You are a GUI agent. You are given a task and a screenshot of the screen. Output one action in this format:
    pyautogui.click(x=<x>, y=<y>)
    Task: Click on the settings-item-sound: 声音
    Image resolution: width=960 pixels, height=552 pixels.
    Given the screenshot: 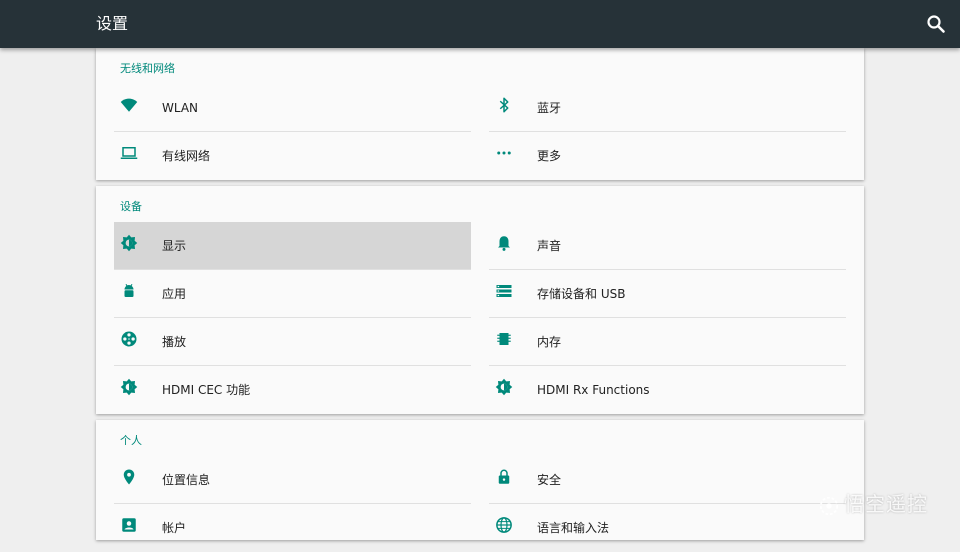 What is the action you would take?
    pyautogui.click(x=667, y=246)
    